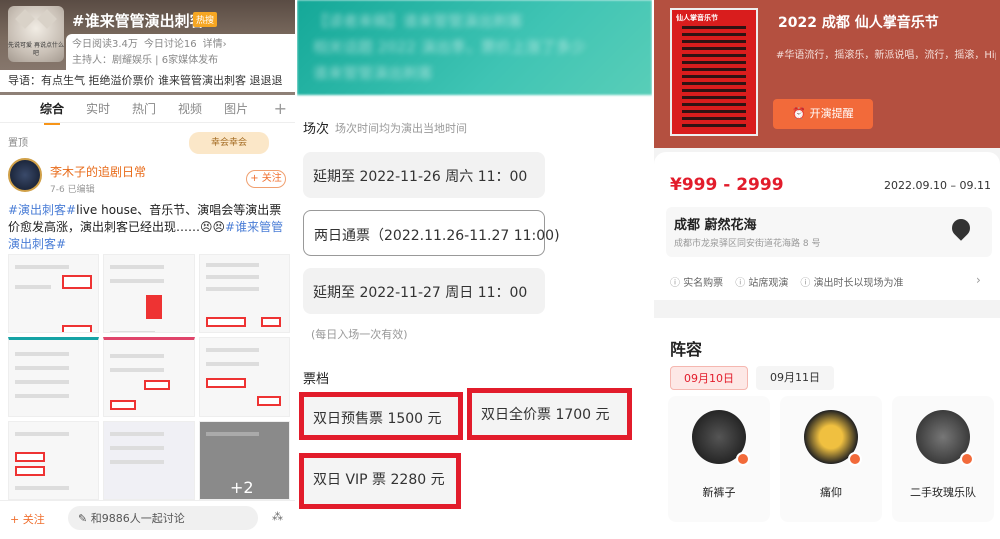  Describe the element at coordinates (316, 379) in the screenshot. I see `tier-label: 票档` at that location.